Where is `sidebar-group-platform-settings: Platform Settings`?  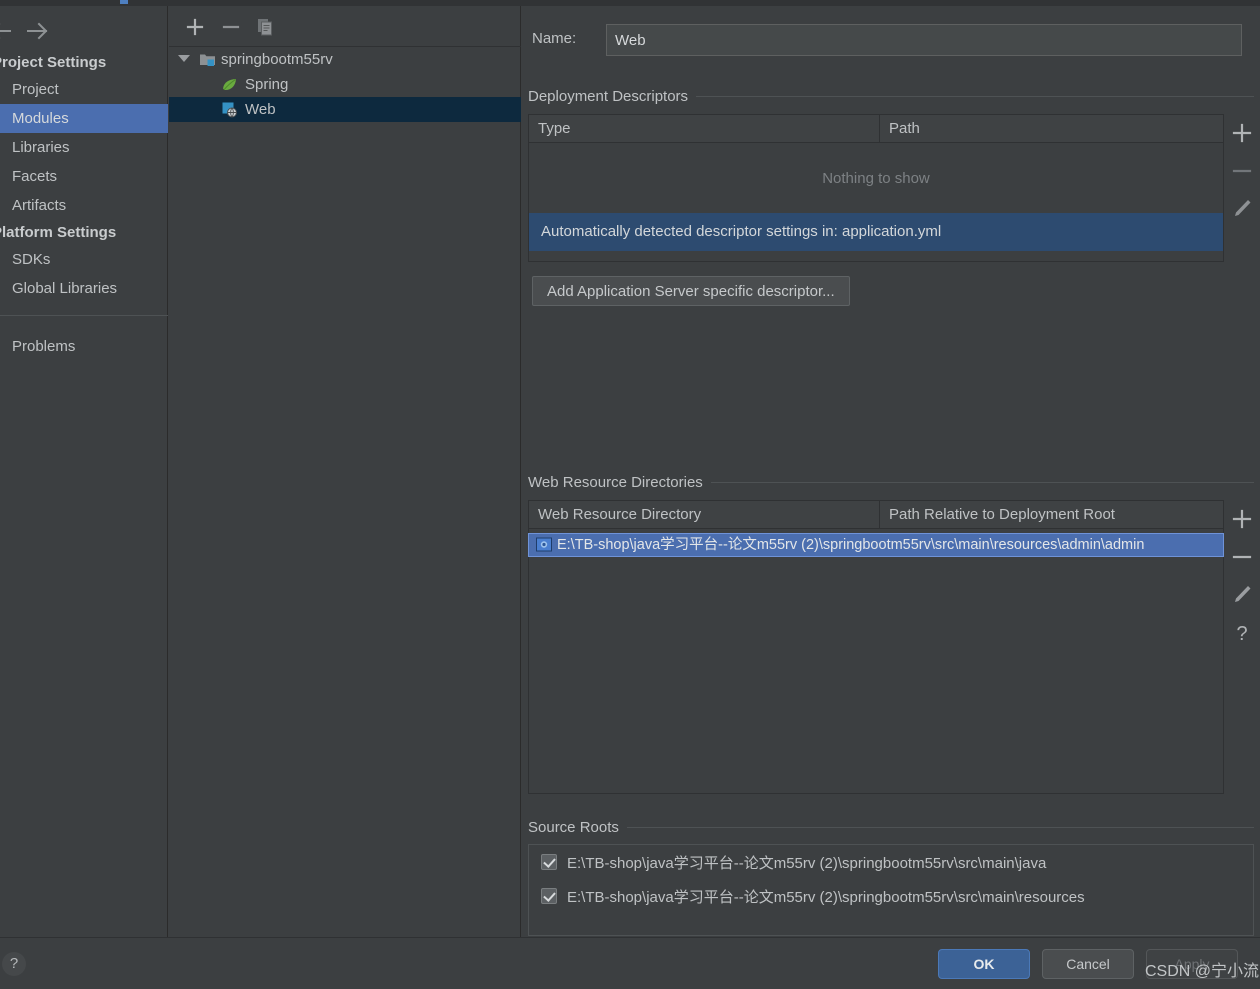
sidebar-group-platform-settings: Platform Settings is located at coordinates (58, 232).